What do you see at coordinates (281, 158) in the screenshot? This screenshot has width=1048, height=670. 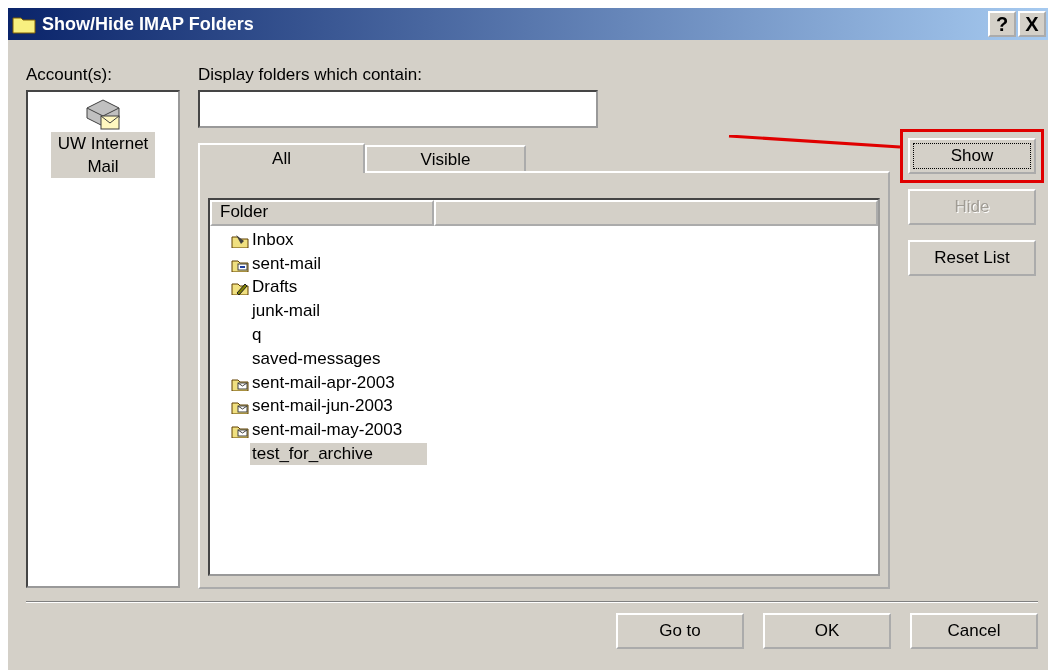 I see `tab: All` at bounding box center [281, 158].